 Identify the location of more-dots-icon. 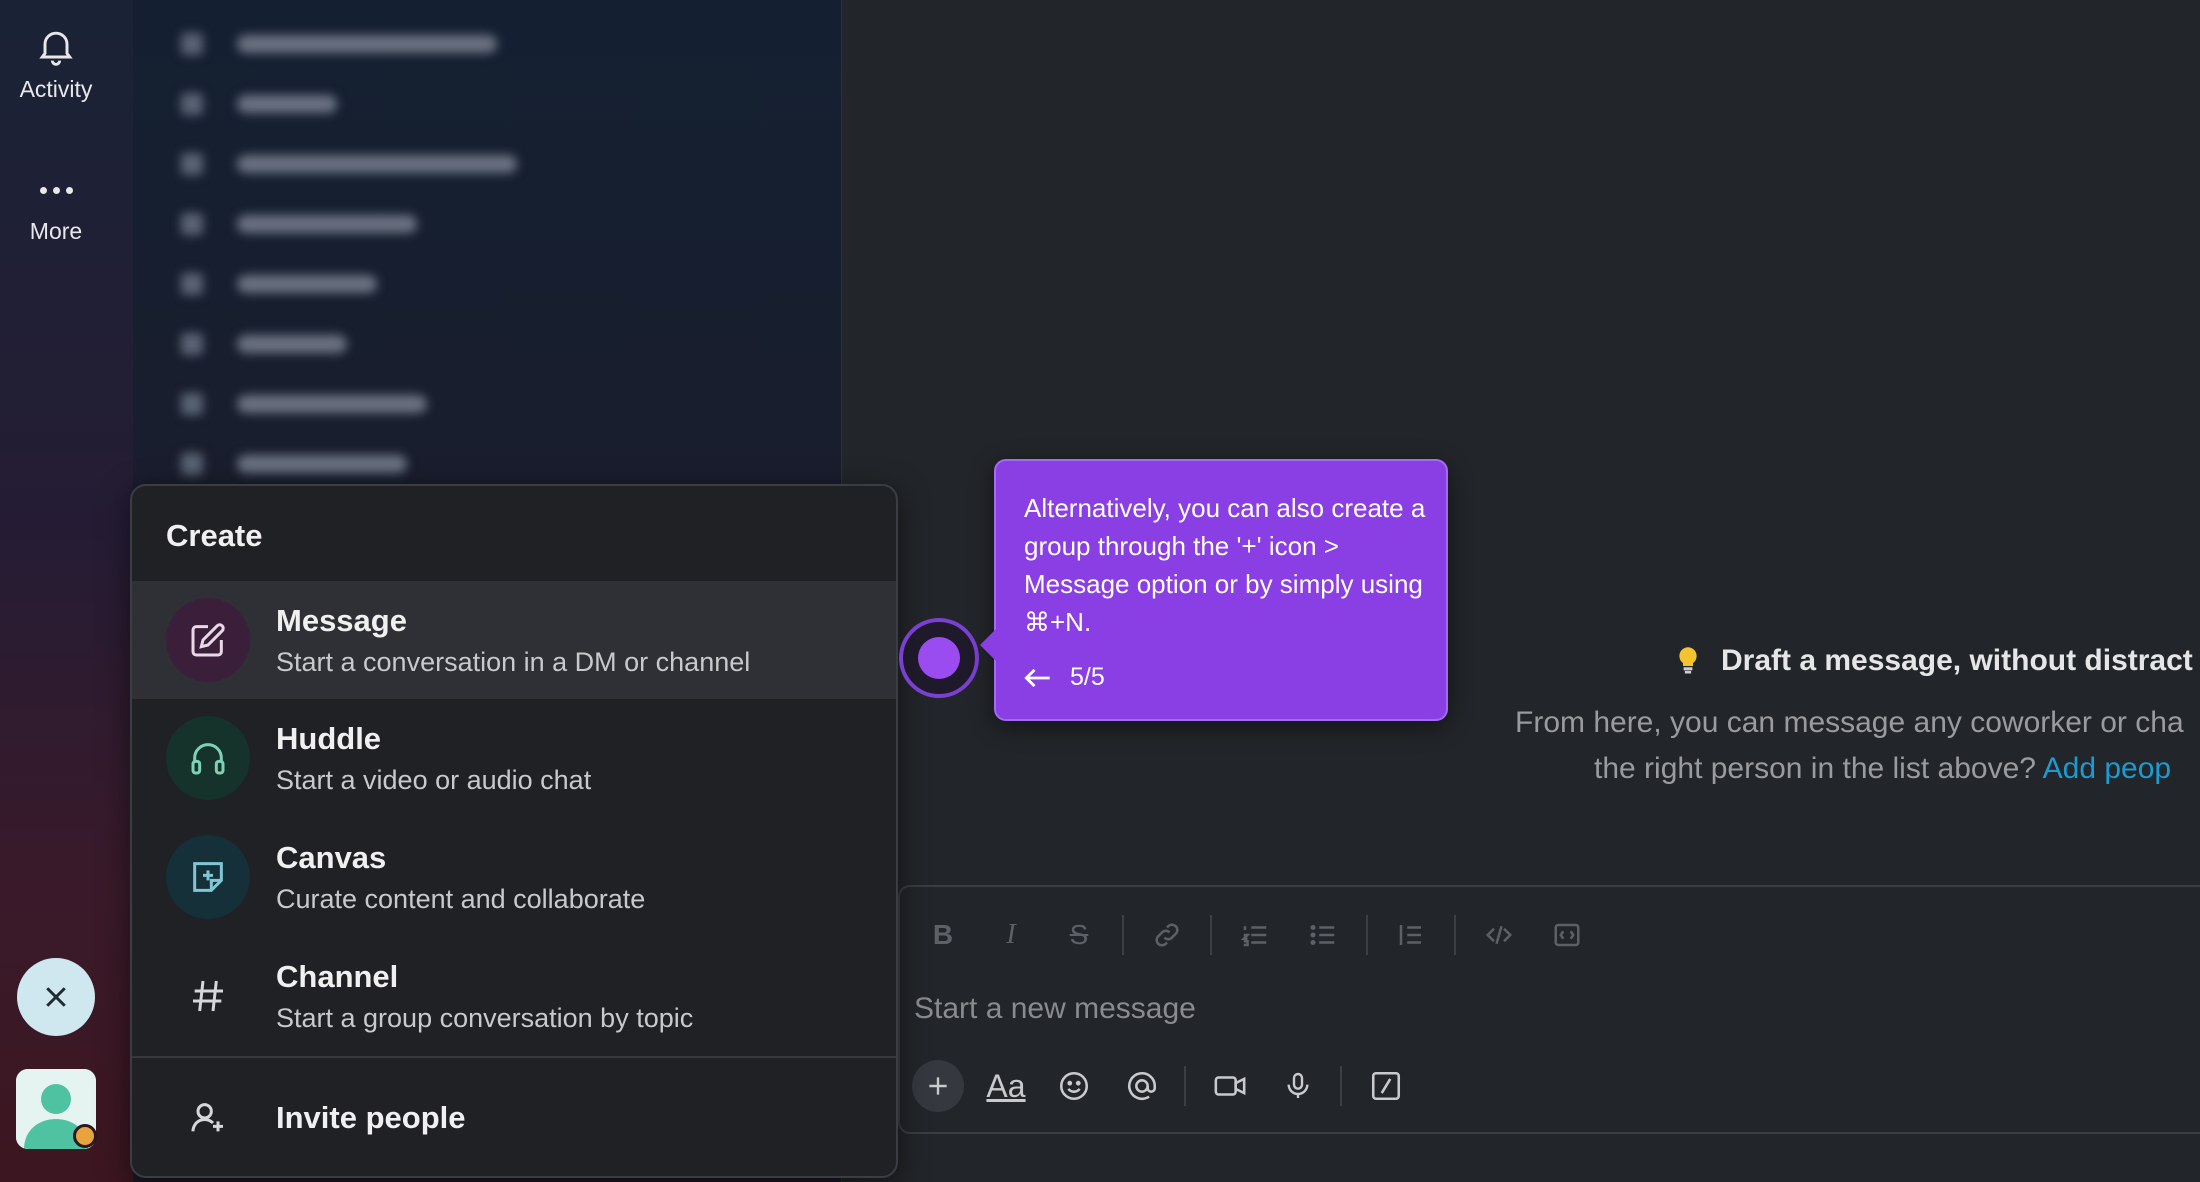
(56, 190).